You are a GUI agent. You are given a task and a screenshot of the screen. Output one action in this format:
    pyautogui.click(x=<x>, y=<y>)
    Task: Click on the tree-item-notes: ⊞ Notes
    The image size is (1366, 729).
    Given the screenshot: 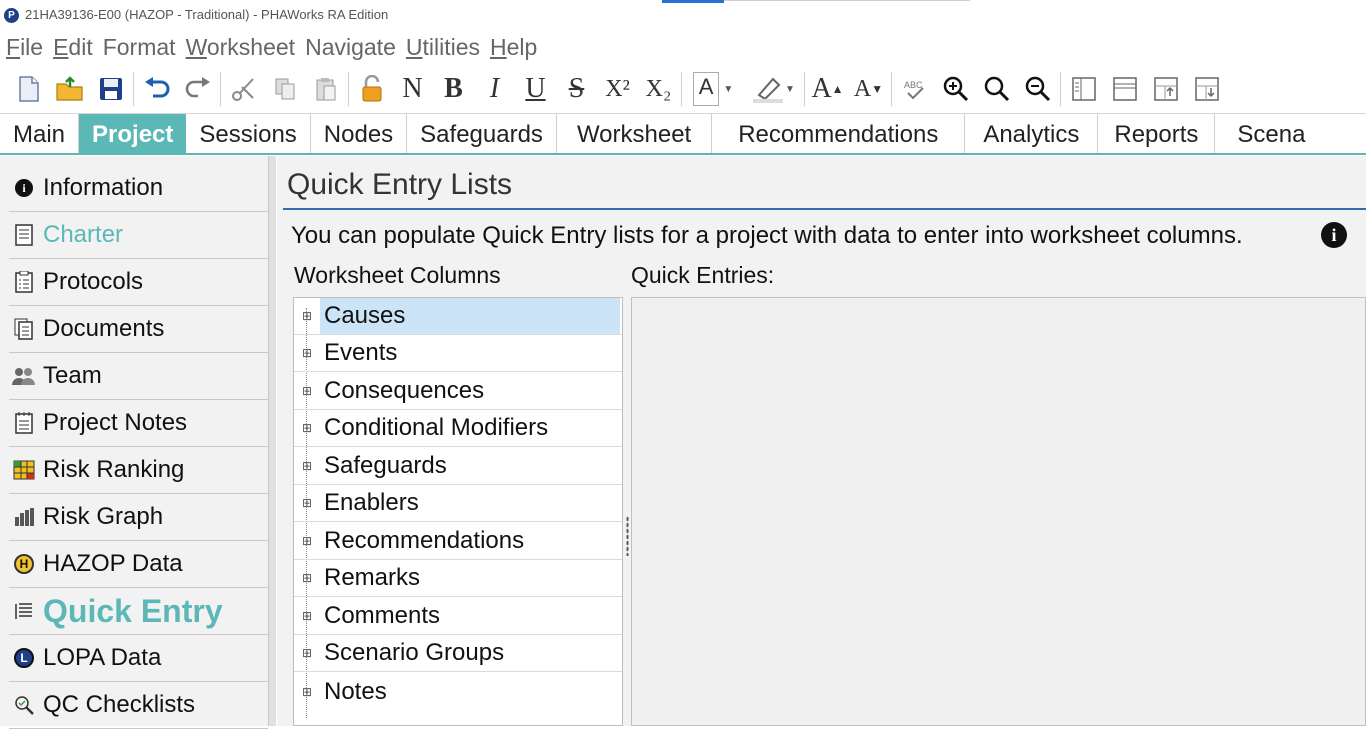 What is the action you would take?
    pyautogui.click(x=458, y=691)
    